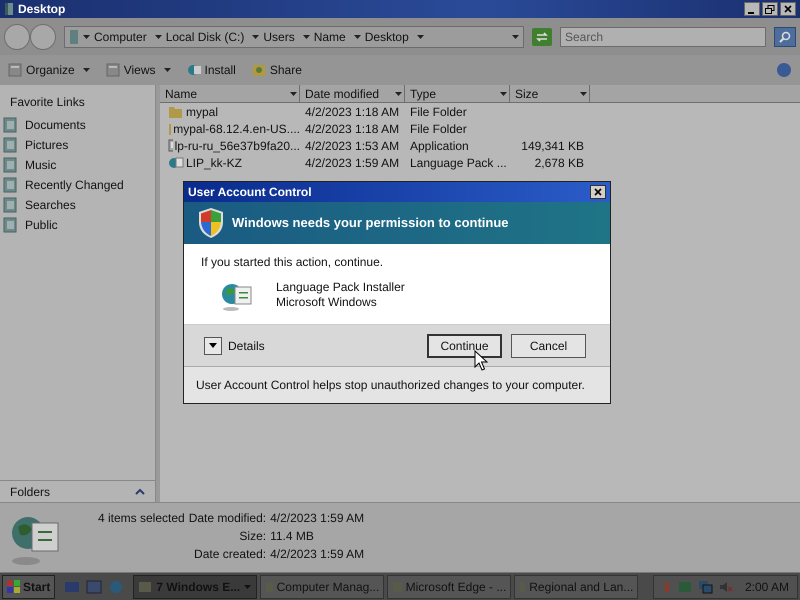  I want to click on column-header: Size, so click(550, 93).